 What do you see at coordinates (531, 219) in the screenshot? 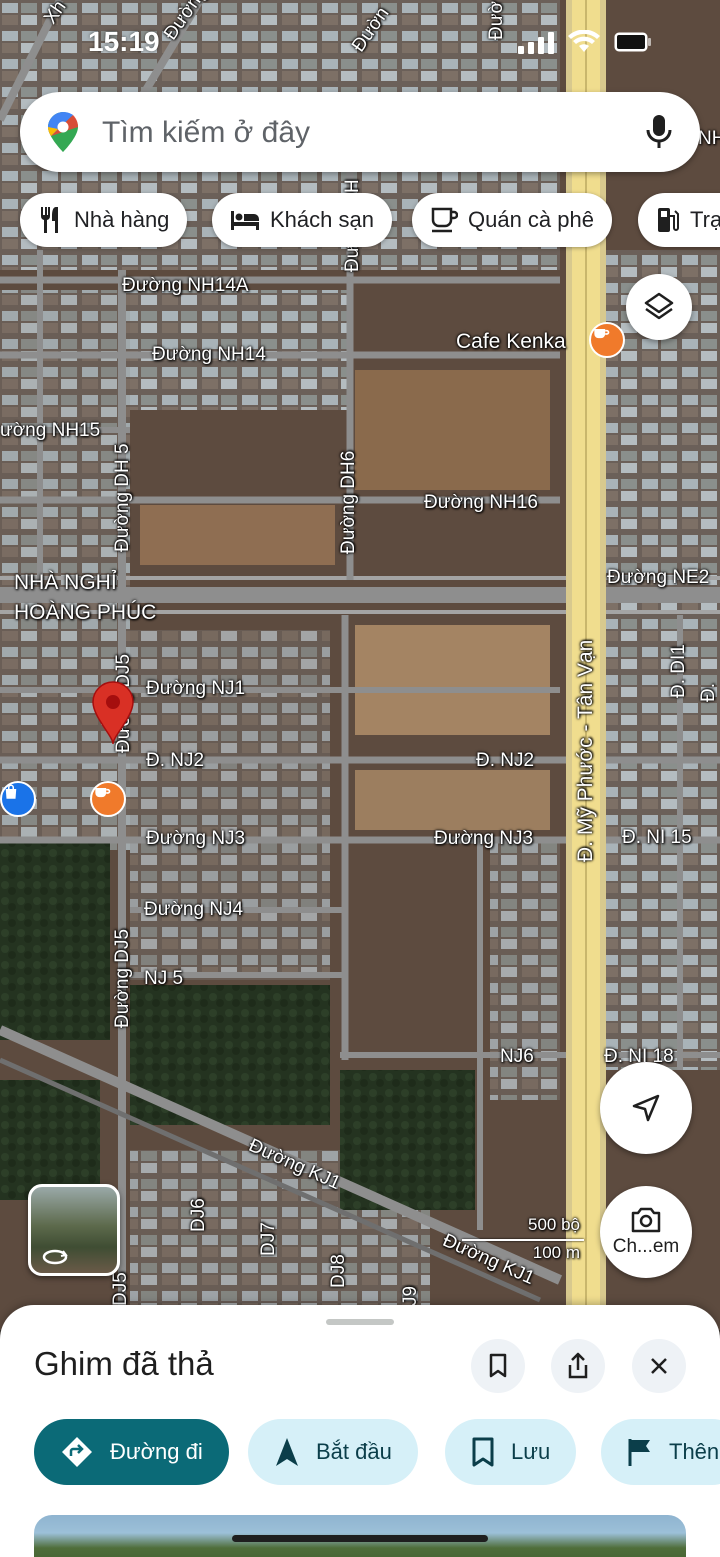
I see `chip-coffee-label: Quán cà phê` at bounding box center [531, 219].